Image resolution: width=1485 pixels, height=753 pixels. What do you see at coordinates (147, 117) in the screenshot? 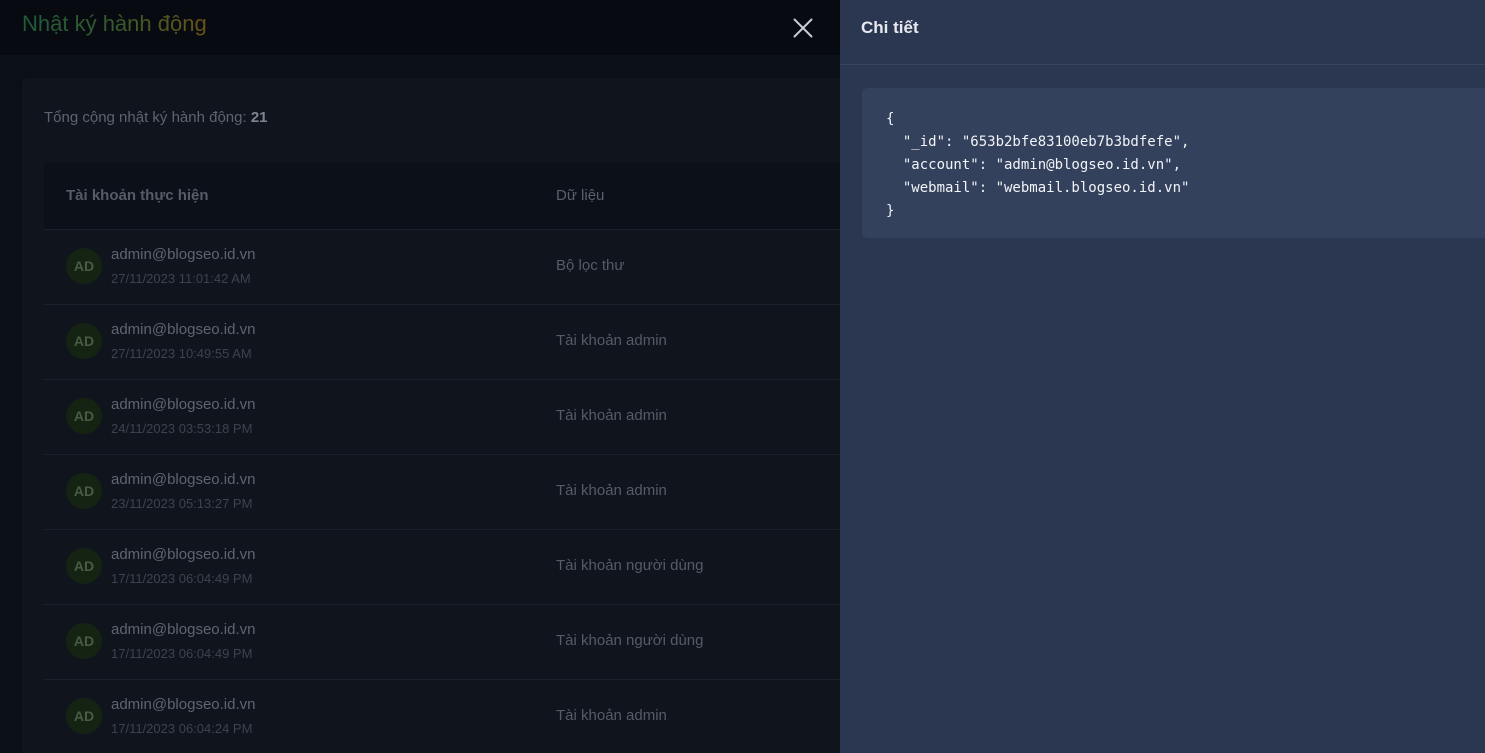
I see `total-label: Tổng cộng nhật ký hành động:` at bounding box center [147, 117].